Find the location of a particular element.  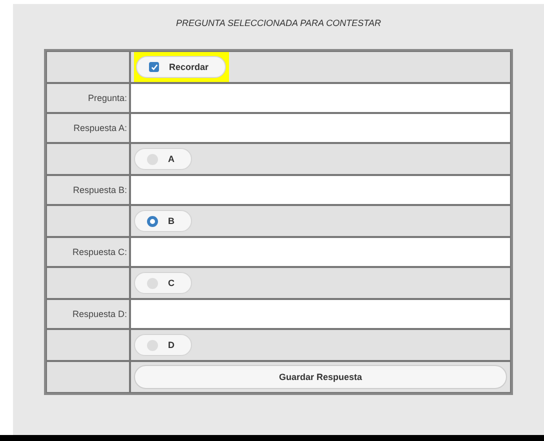

remember-checkbox: Recordar is located at coordinates (181, 67).